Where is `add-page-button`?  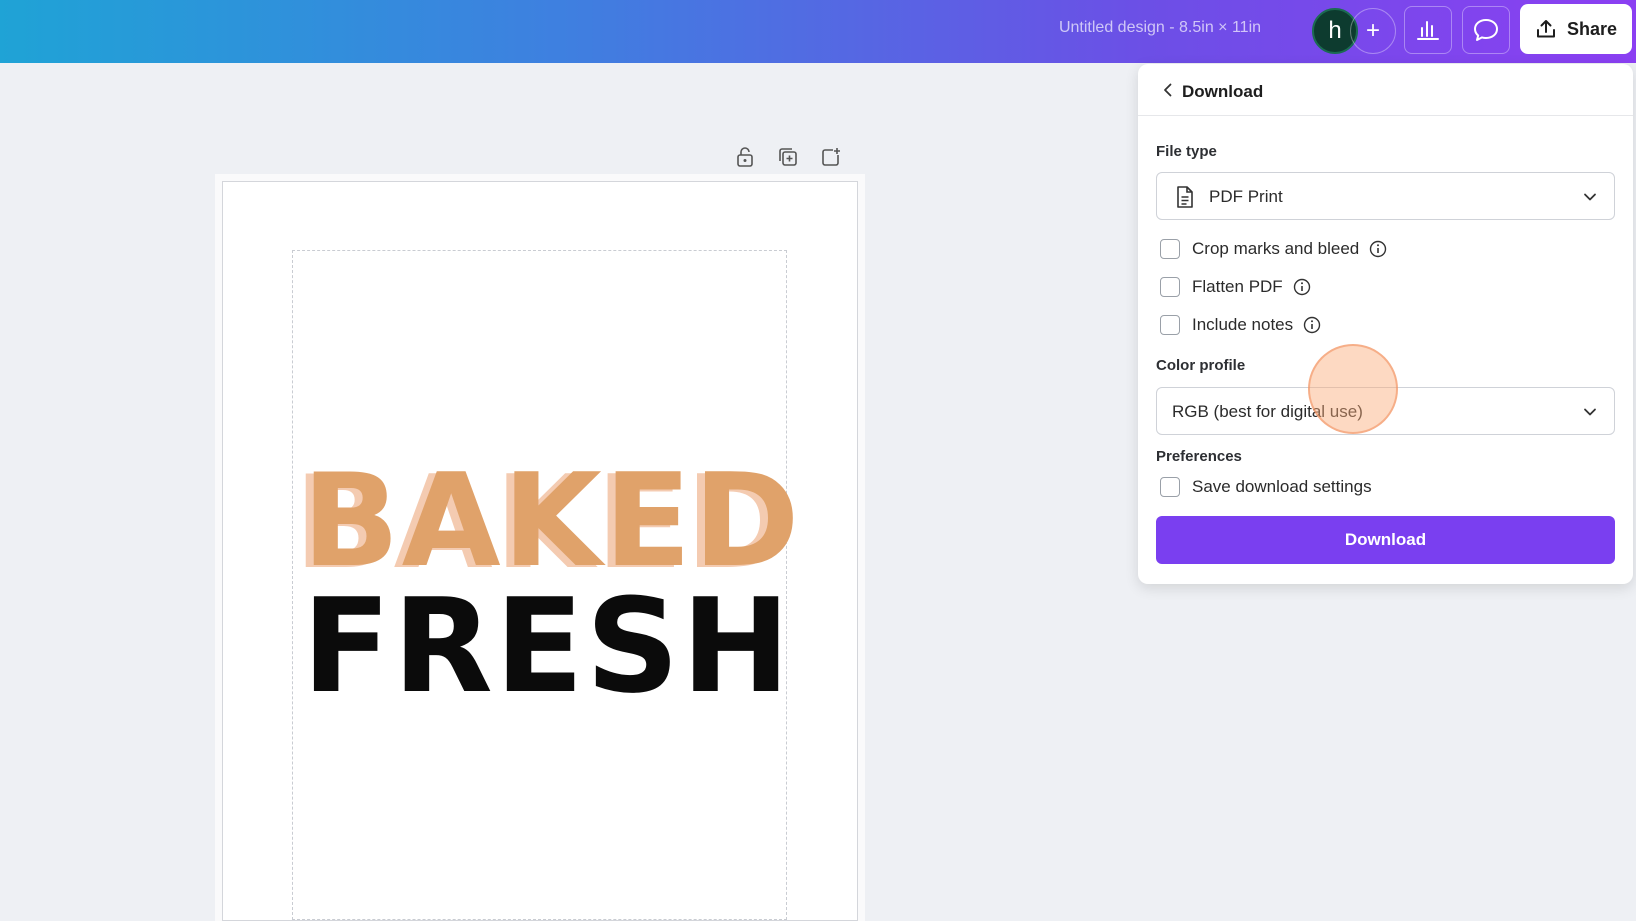 add-page-button is located at coordinates (831, 157).